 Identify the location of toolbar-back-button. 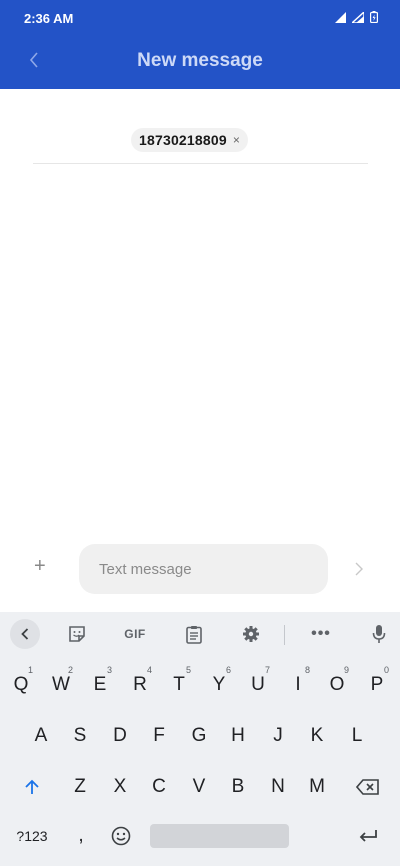
(25, 634).